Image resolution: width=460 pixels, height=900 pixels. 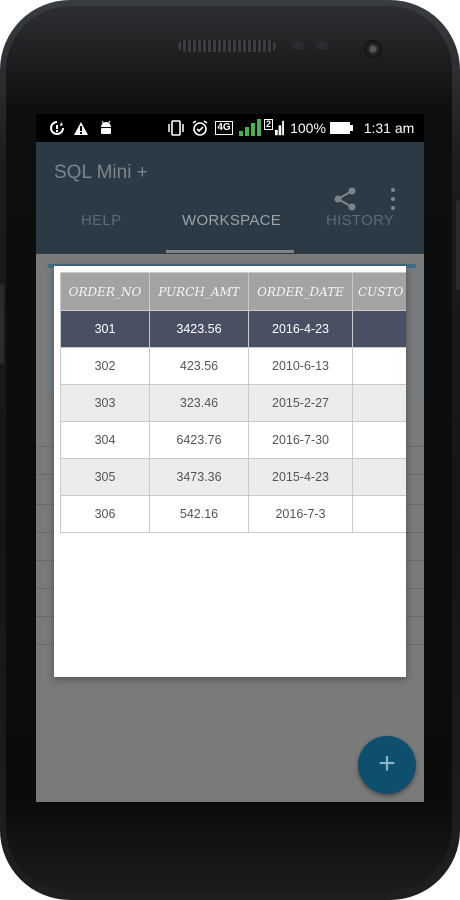 I want to click on vibrate-icon, so click(x=176, y=128).